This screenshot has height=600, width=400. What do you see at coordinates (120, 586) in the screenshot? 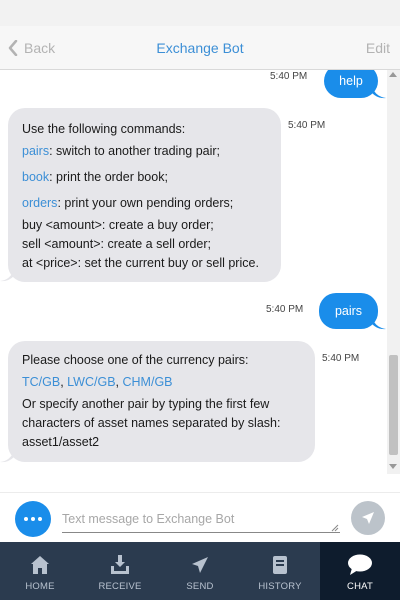
I see `tab-label: RECEIVE` at bounding box center [120, 586].